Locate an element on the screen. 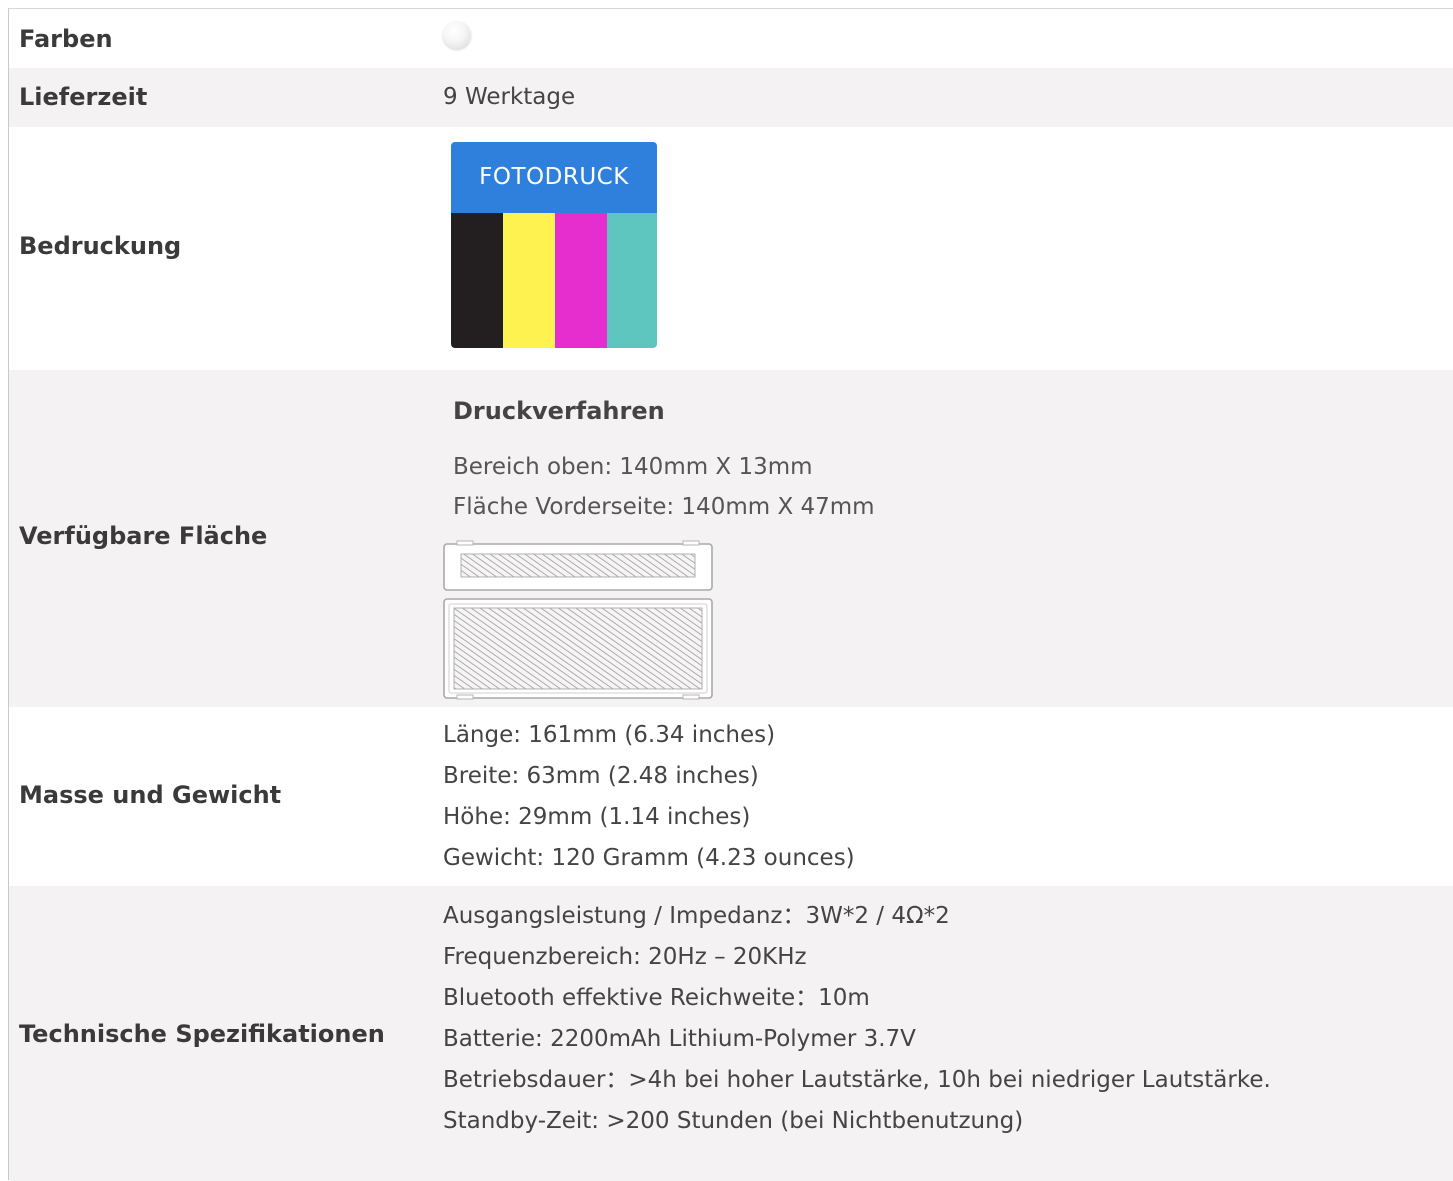 The image size is (1453, 1181). color-stripe-magenta is located at coordinates (581, 280).